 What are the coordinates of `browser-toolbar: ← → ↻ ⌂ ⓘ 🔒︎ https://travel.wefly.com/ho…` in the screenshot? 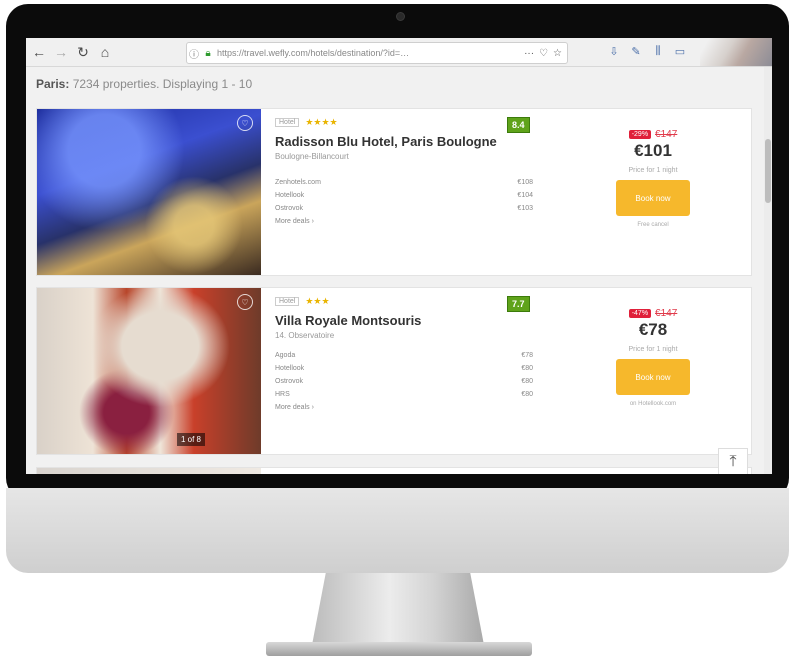 It's located at (399, 52).